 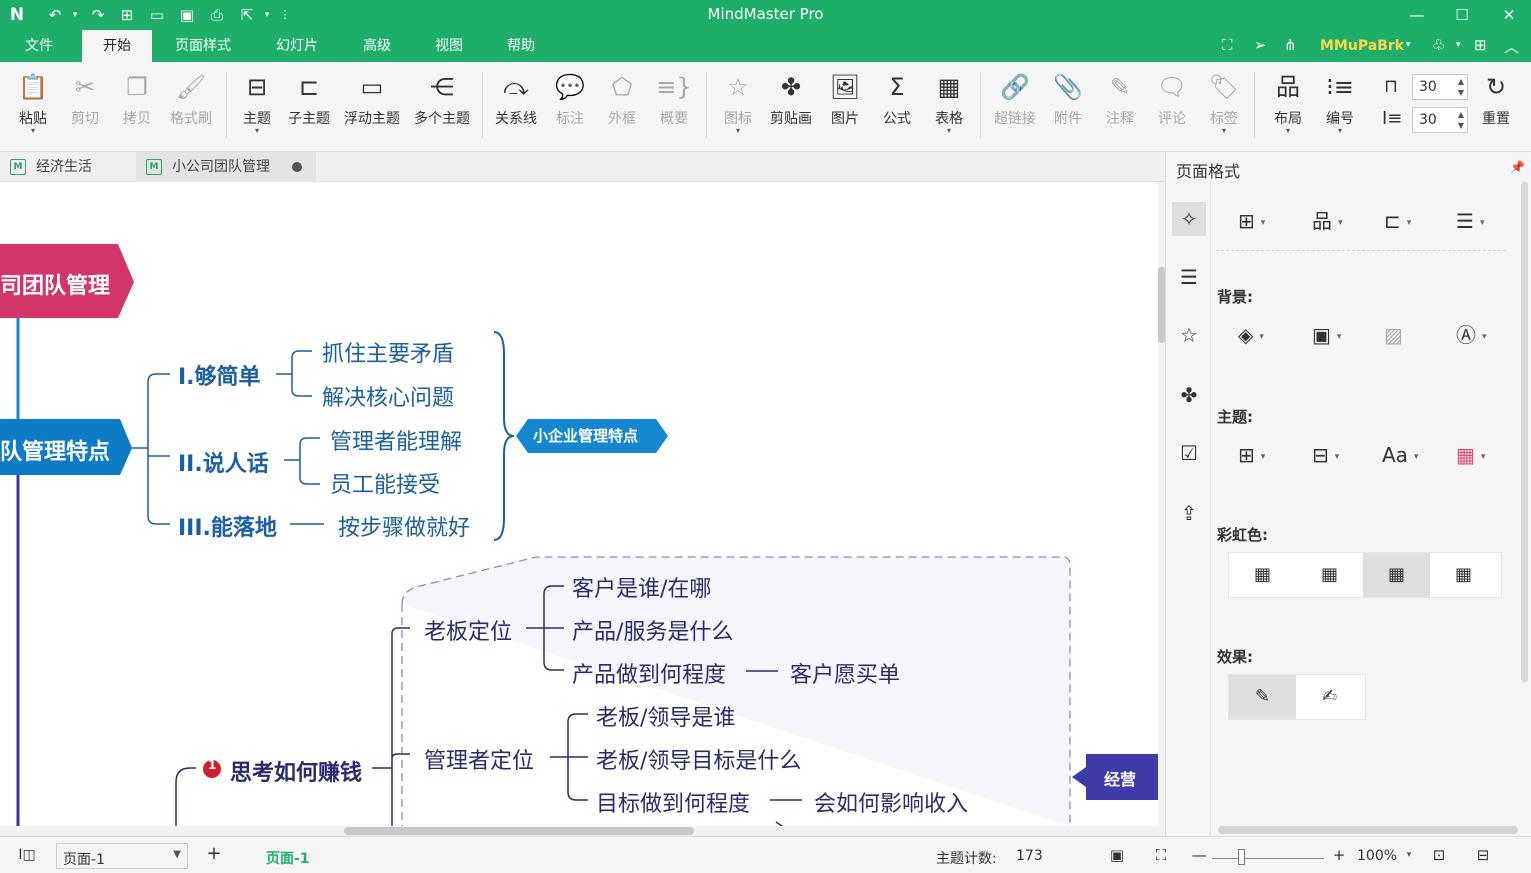 I want to click on background-color-button: ◈ ▾, so click(x=1268, y=335).